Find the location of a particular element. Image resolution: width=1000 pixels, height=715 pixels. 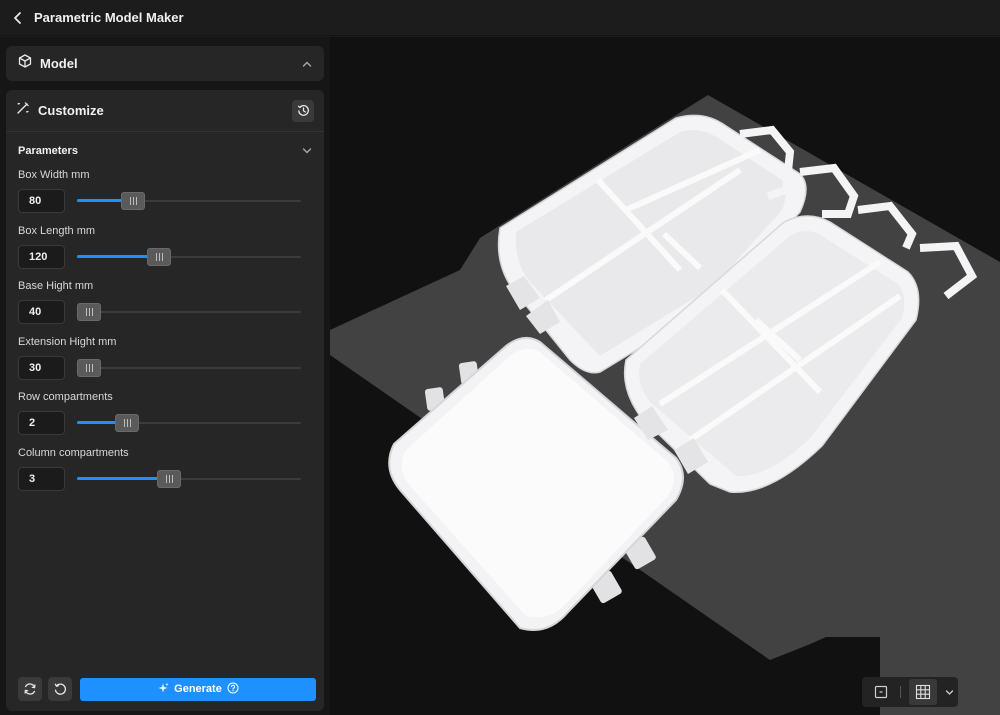

chevron-up-icon is located at coordinates (307, 64).